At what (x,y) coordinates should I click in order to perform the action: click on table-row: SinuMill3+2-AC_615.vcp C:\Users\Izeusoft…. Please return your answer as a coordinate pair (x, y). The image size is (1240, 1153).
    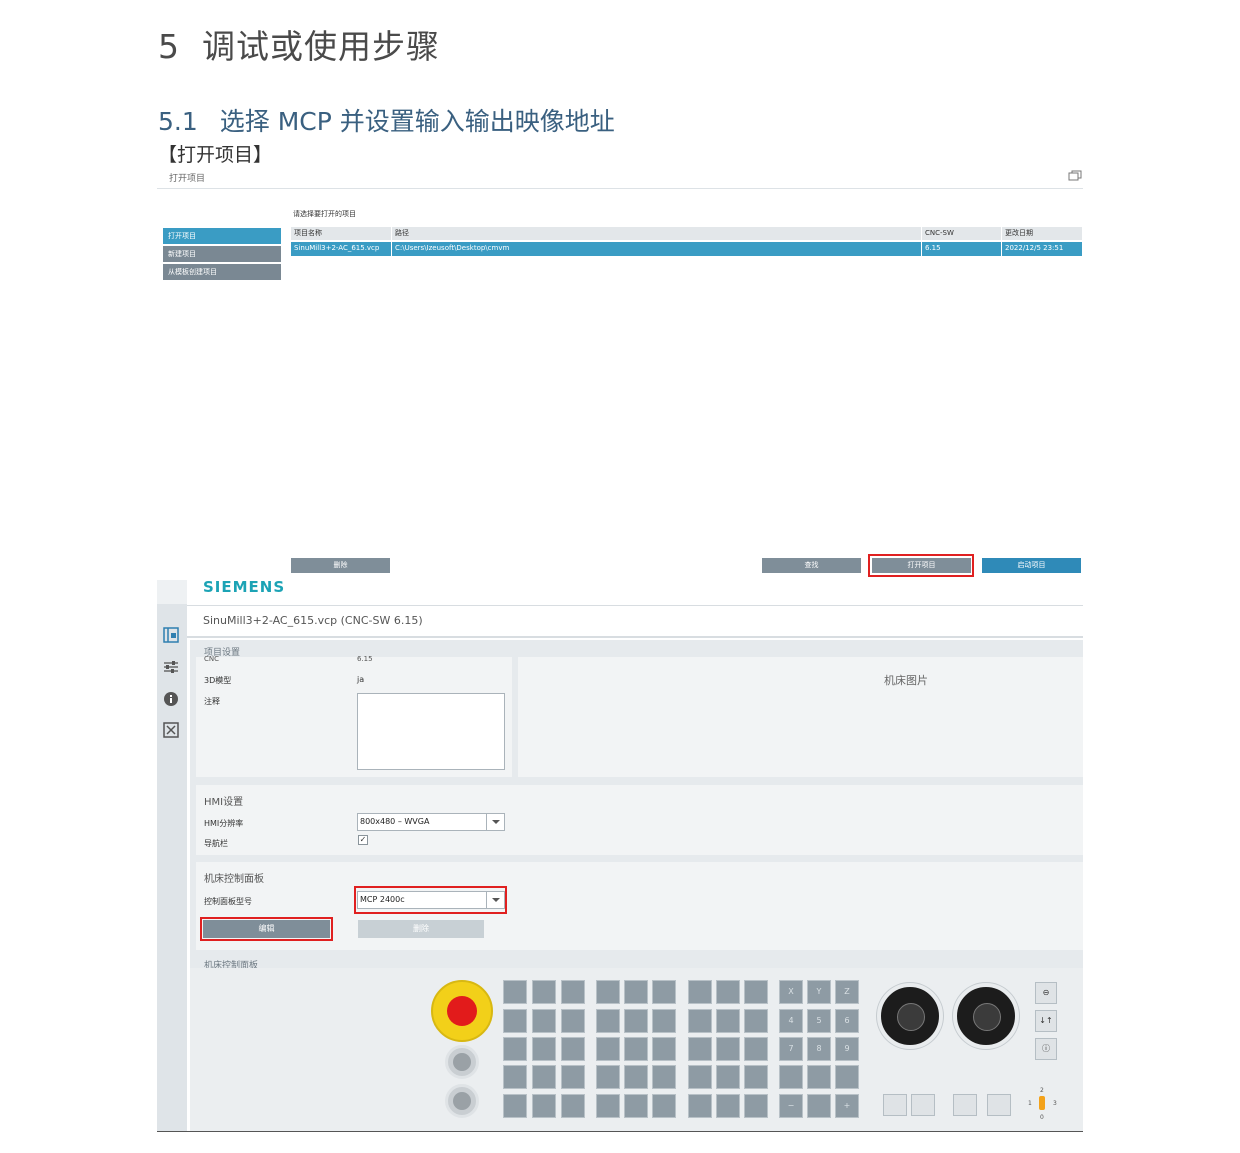
    Looking at the image, I should click on (686, 249).